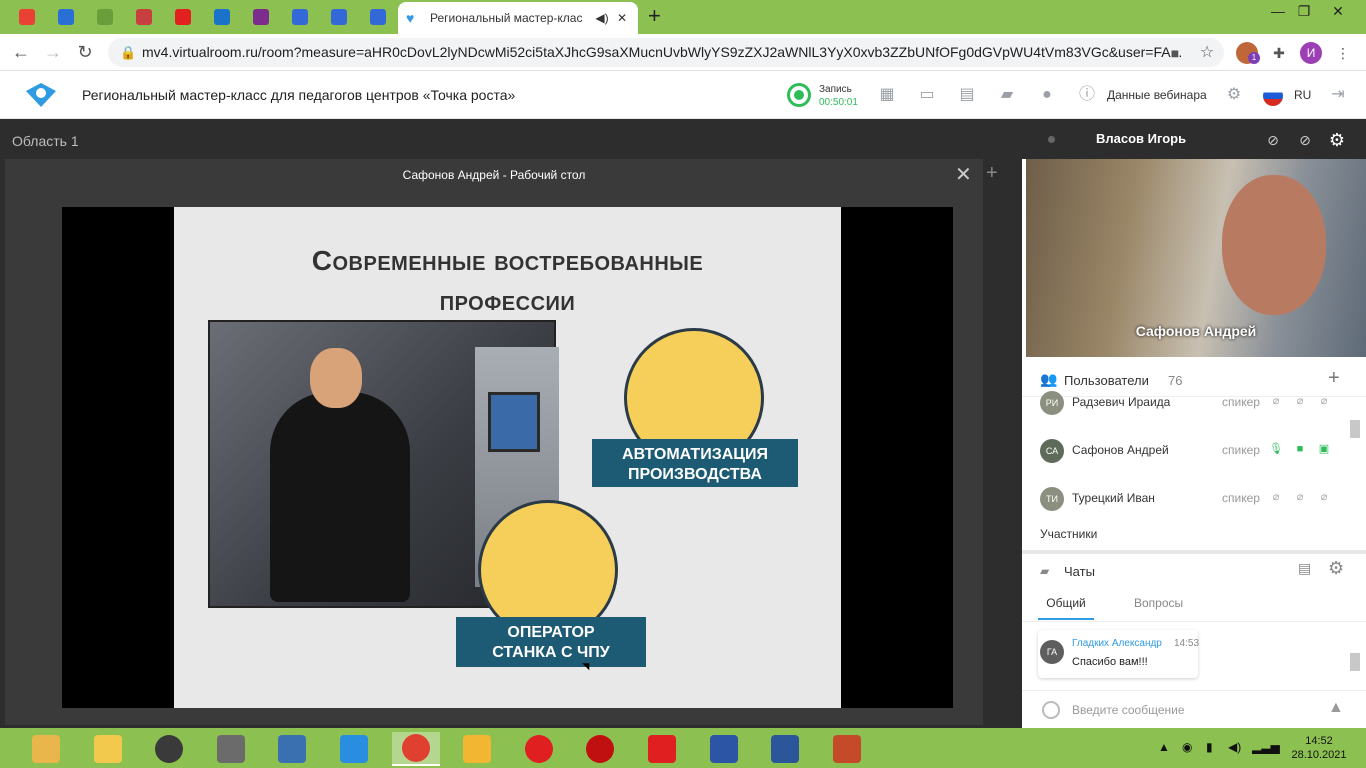 Image resolution: width=1366 pixels, height=768 pixels. Describe the element at coordinates (1311, 53) in the screenshot. I see `profile-avatar: И` at that location.